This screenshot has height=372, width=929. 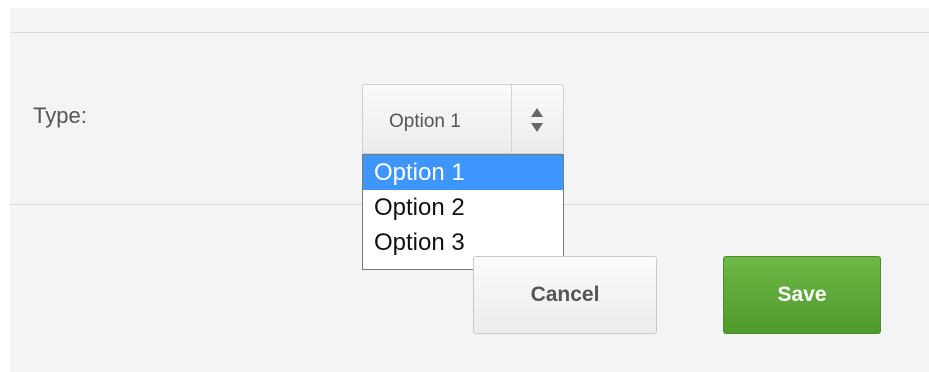 What do you see at coordinates (537, 120) in the screenshot?
I see `up-down-arrows-icon` at bounding box center [537, 120].